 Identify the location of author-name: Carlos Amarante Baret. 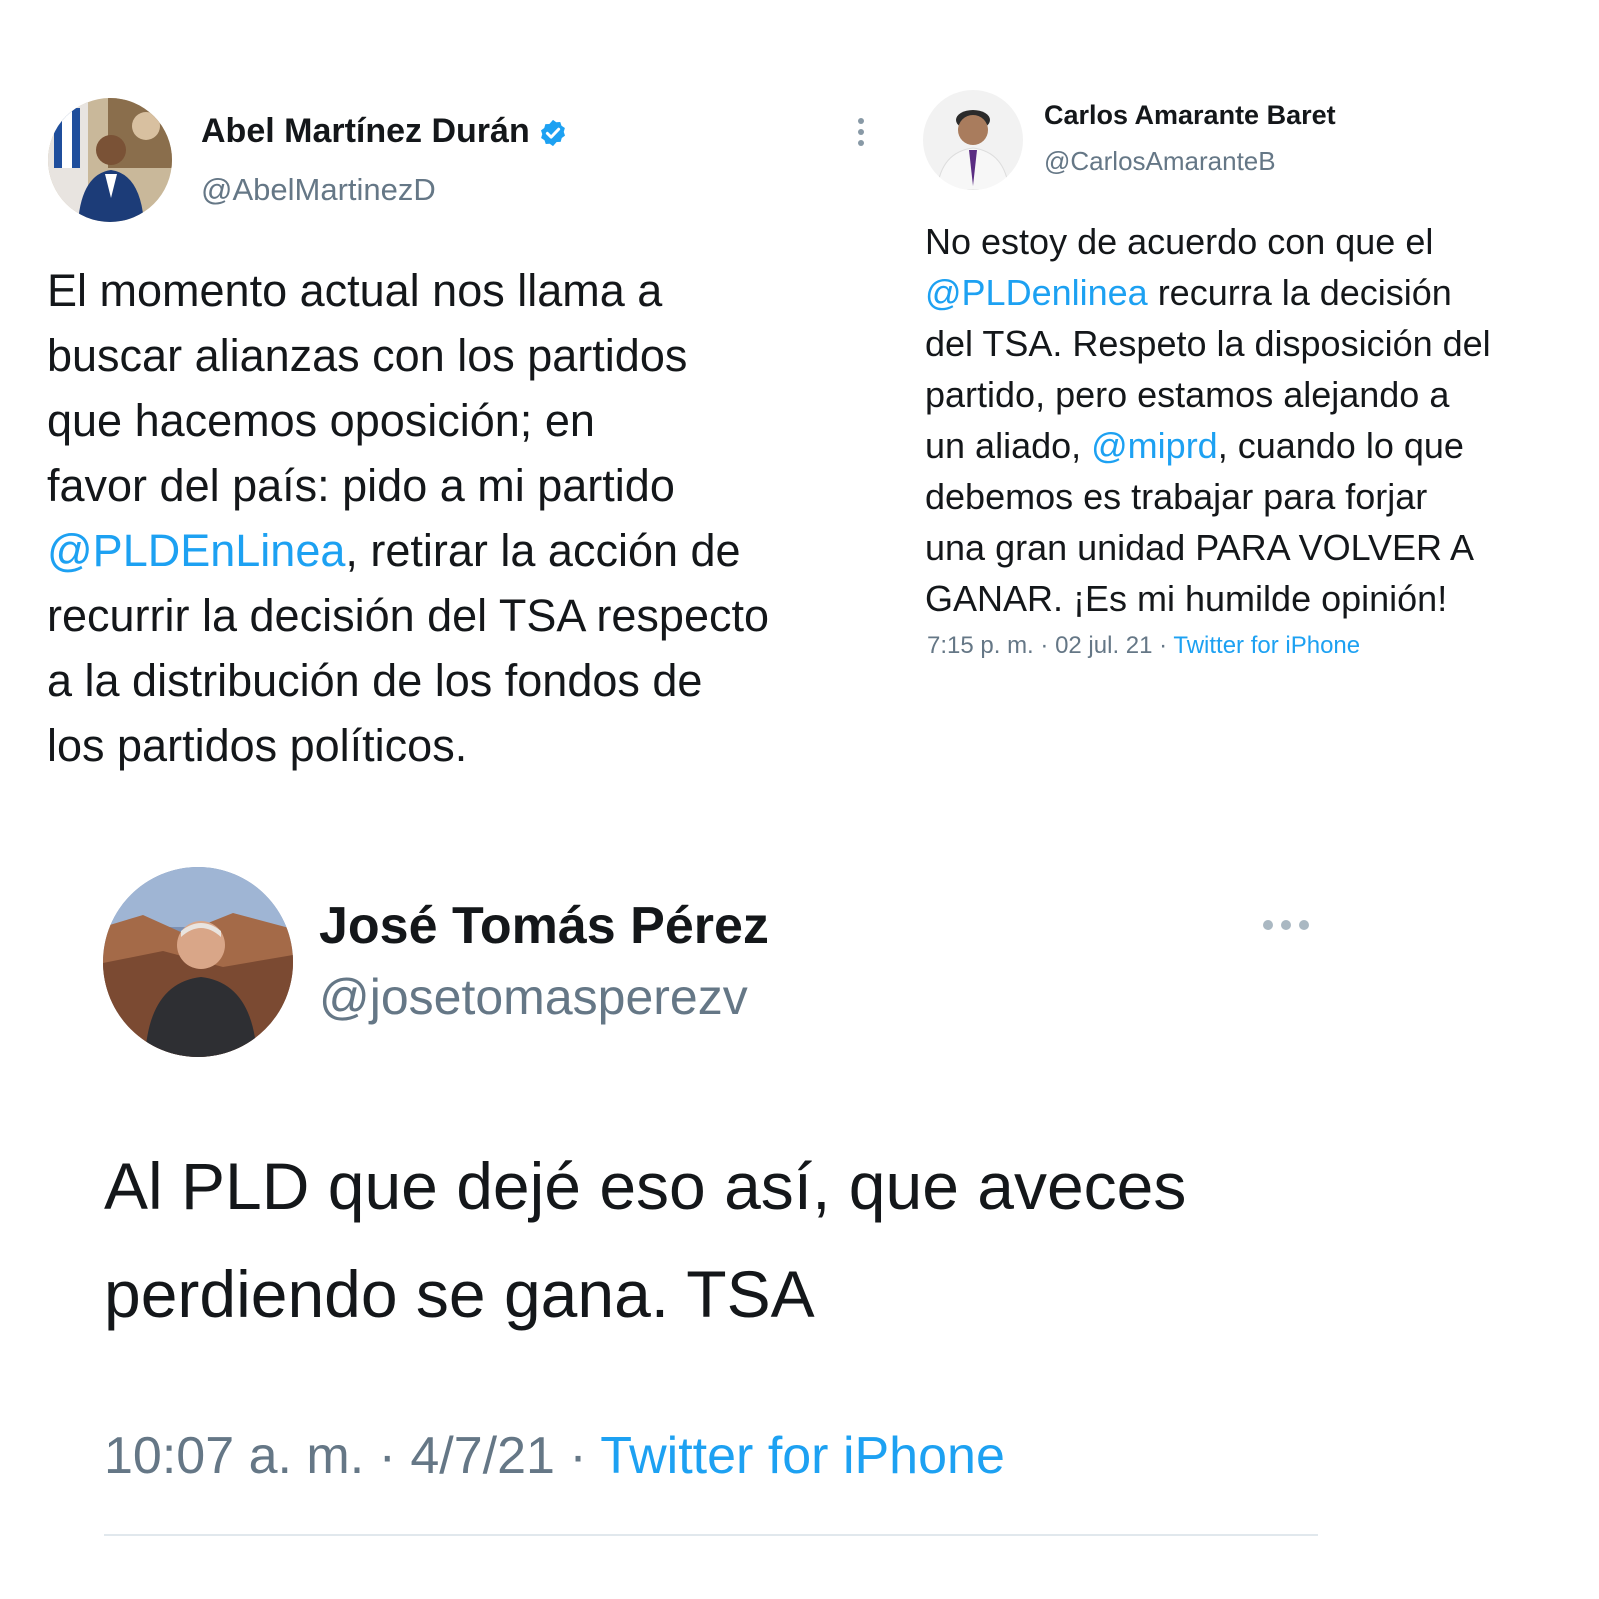
(1190, 115).